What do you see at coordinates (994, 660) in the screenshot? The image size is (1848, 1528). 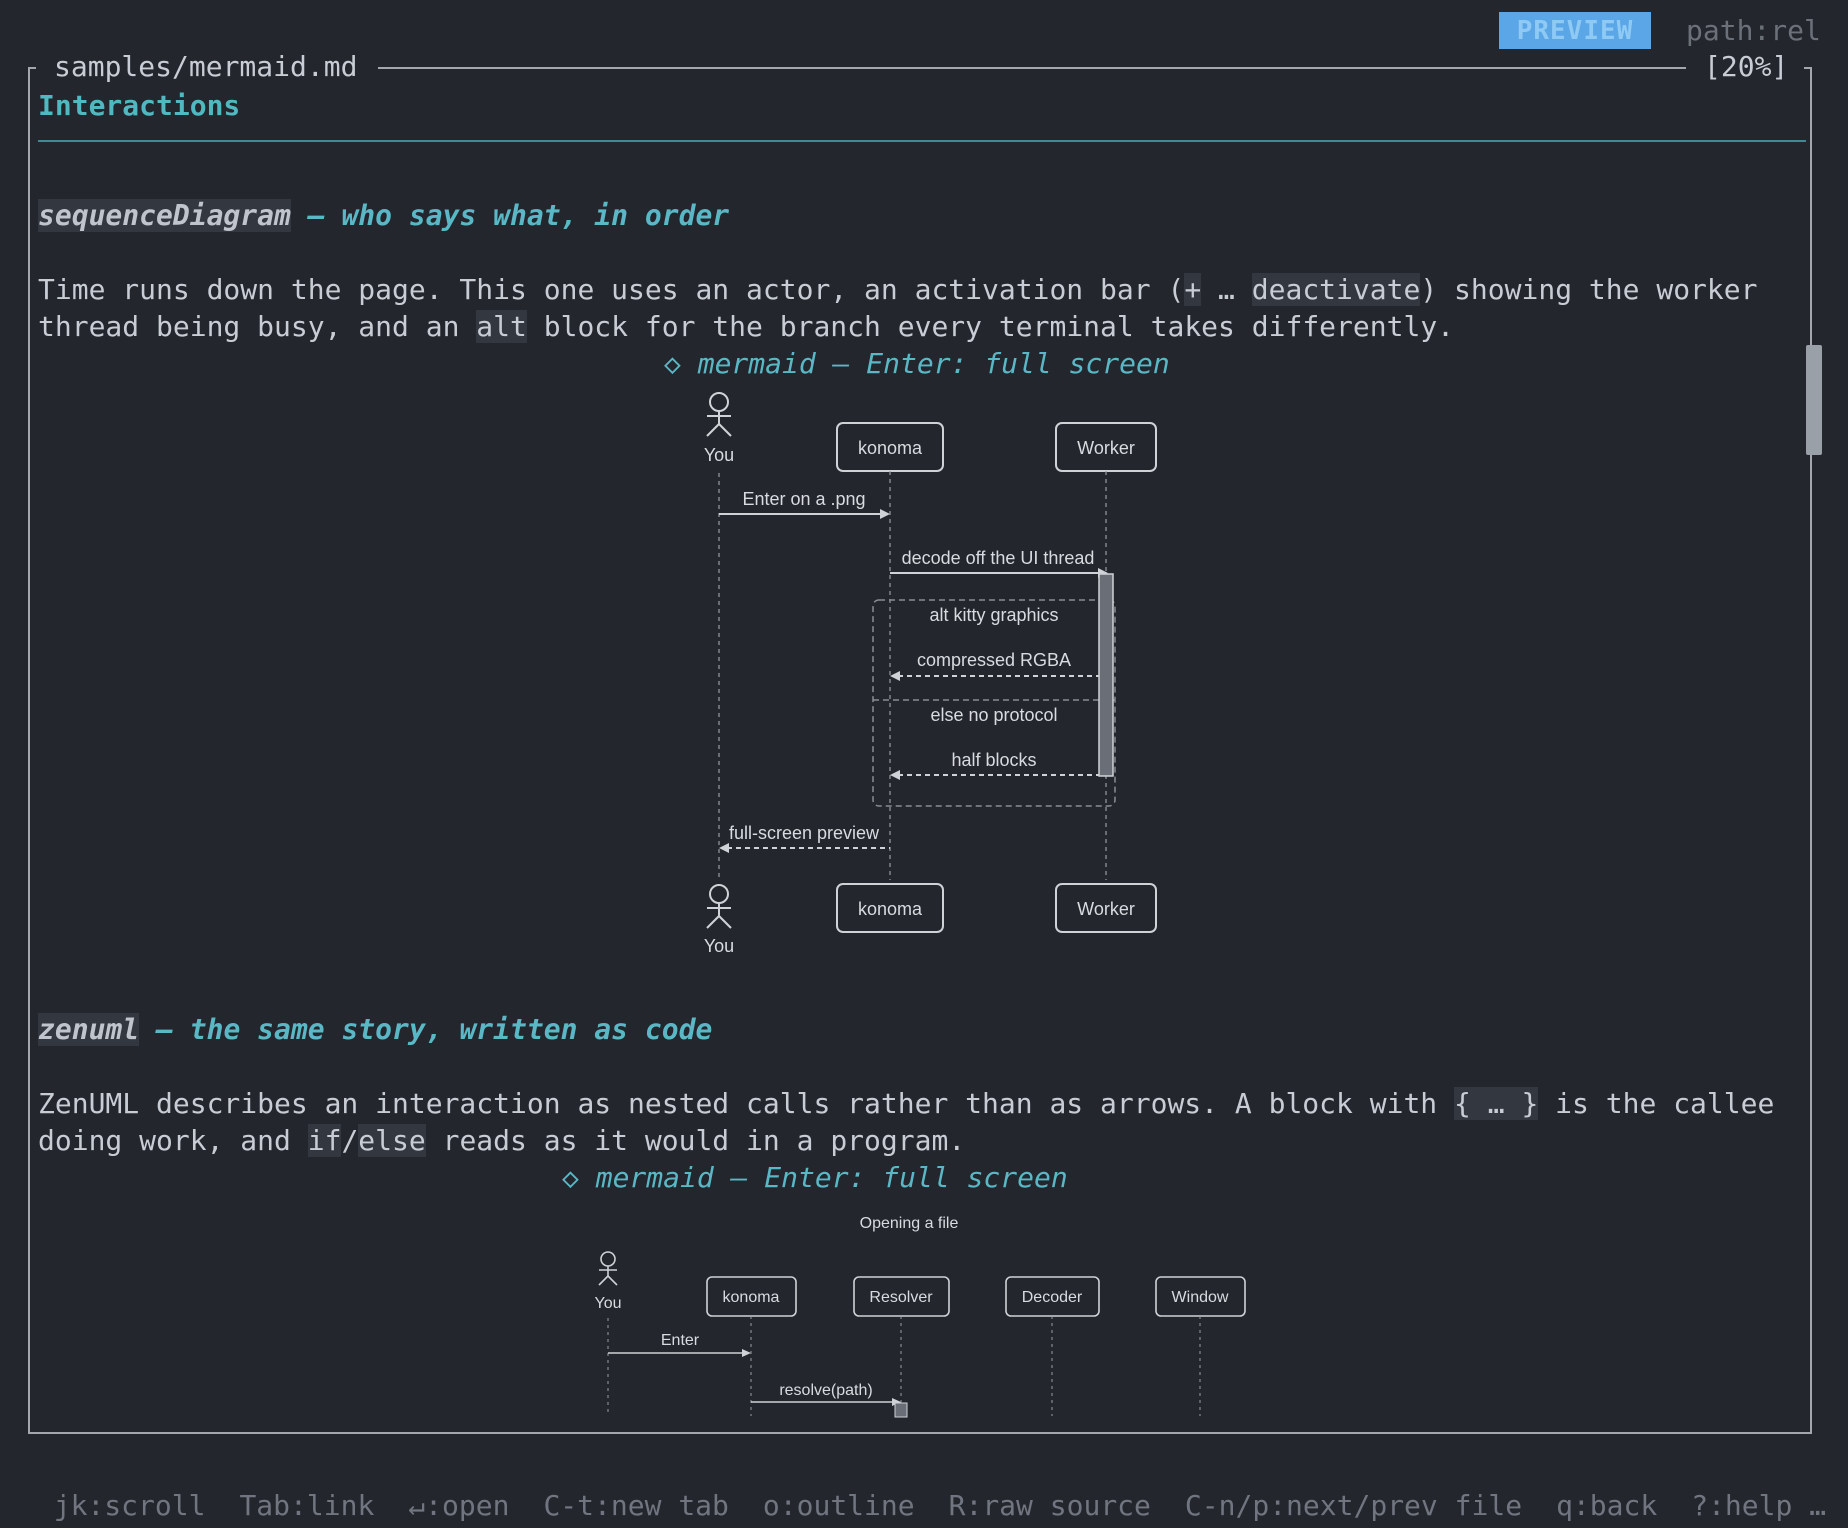 I see `message-label: compressed RGBA` at bounding box center [994, 660].